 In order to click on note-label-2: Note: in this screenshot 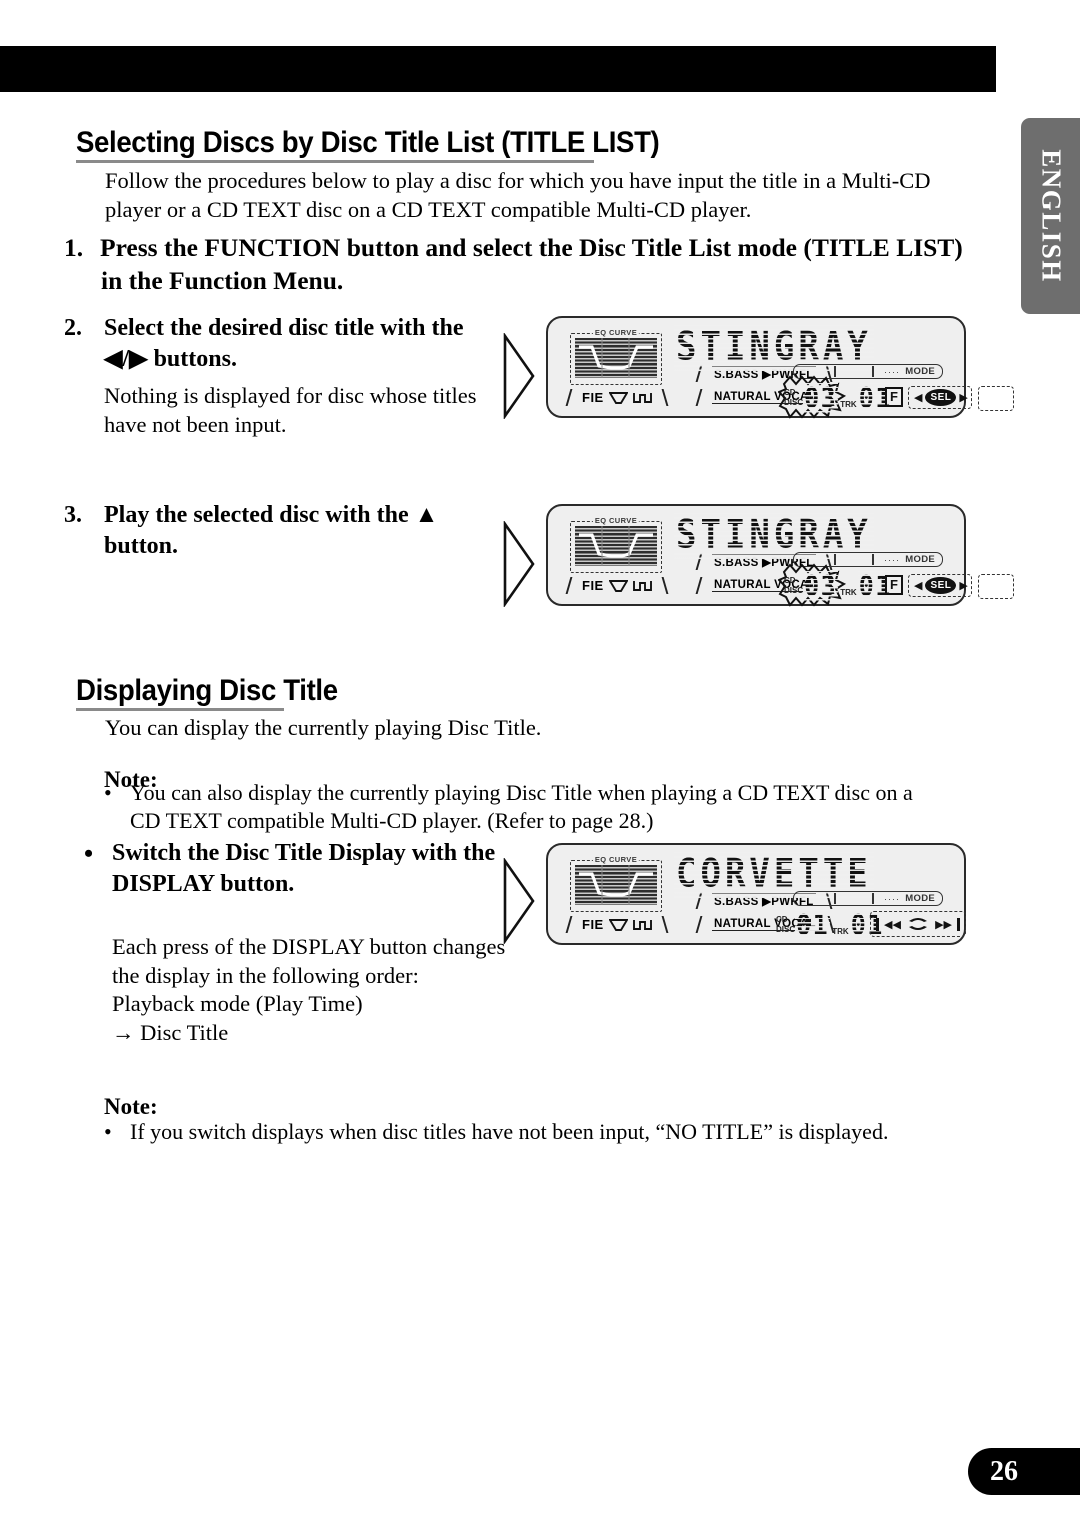, I will do `click(131, 1106)`.